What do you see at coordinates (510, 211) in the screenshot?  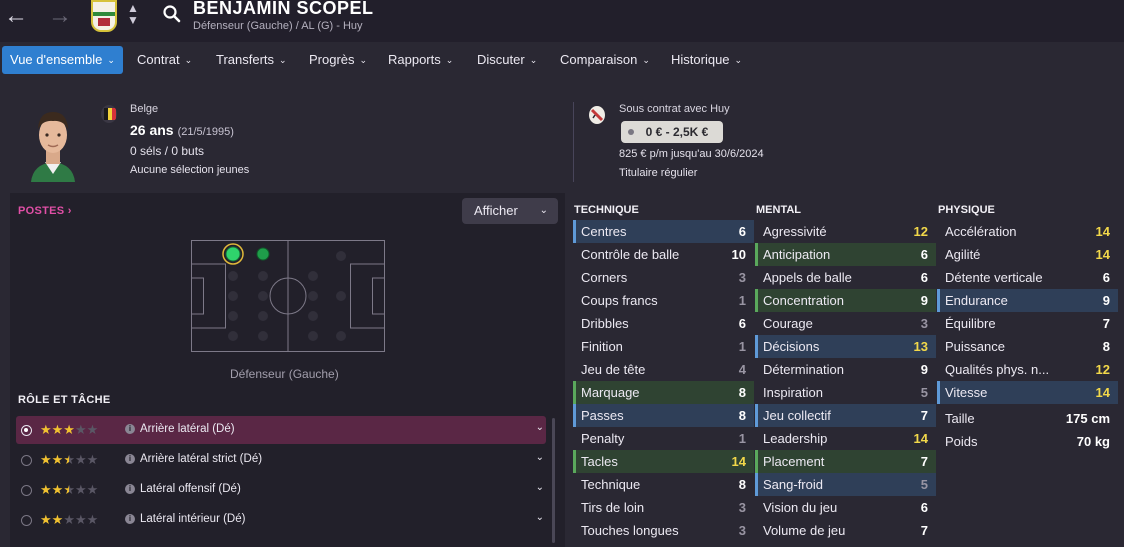 I see `afficher-dropdown: Afficher ⌄` at bounding box center [510, 211].